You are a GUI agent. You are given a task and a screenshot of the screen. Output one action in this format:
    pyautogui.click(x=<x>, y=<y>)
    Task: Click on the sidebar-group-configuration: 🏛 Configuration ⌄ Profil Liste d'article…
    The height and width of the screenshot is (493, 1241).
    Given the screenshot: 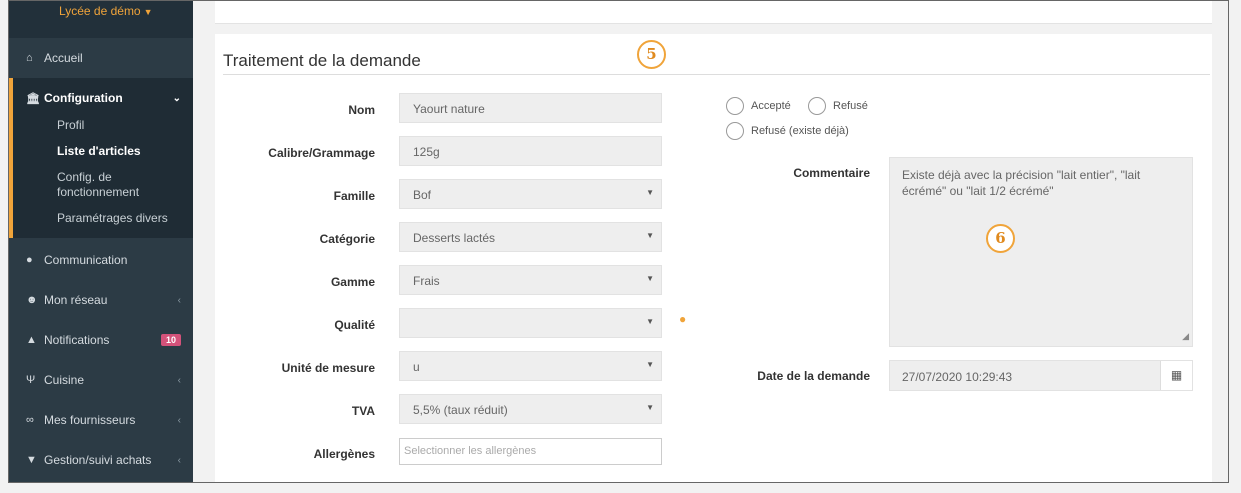 What is the action you would take?
    pyautogui.click(x=101, y=158)
    